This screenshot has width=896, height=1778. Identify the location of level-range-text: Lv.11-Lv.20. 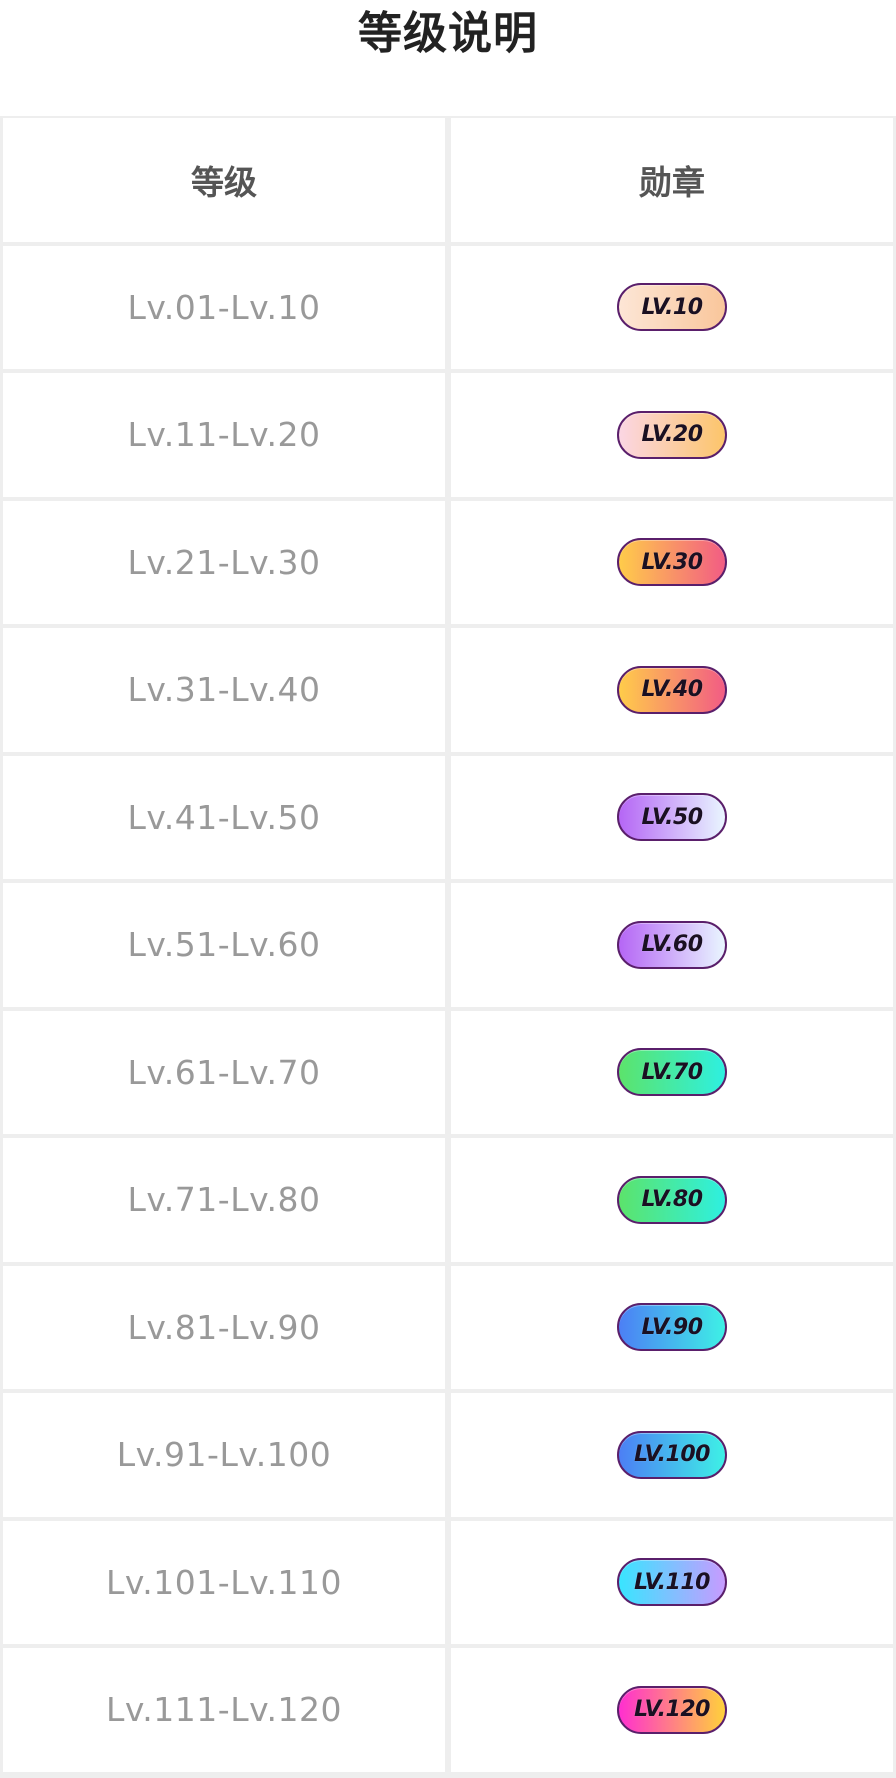
(224, 435).